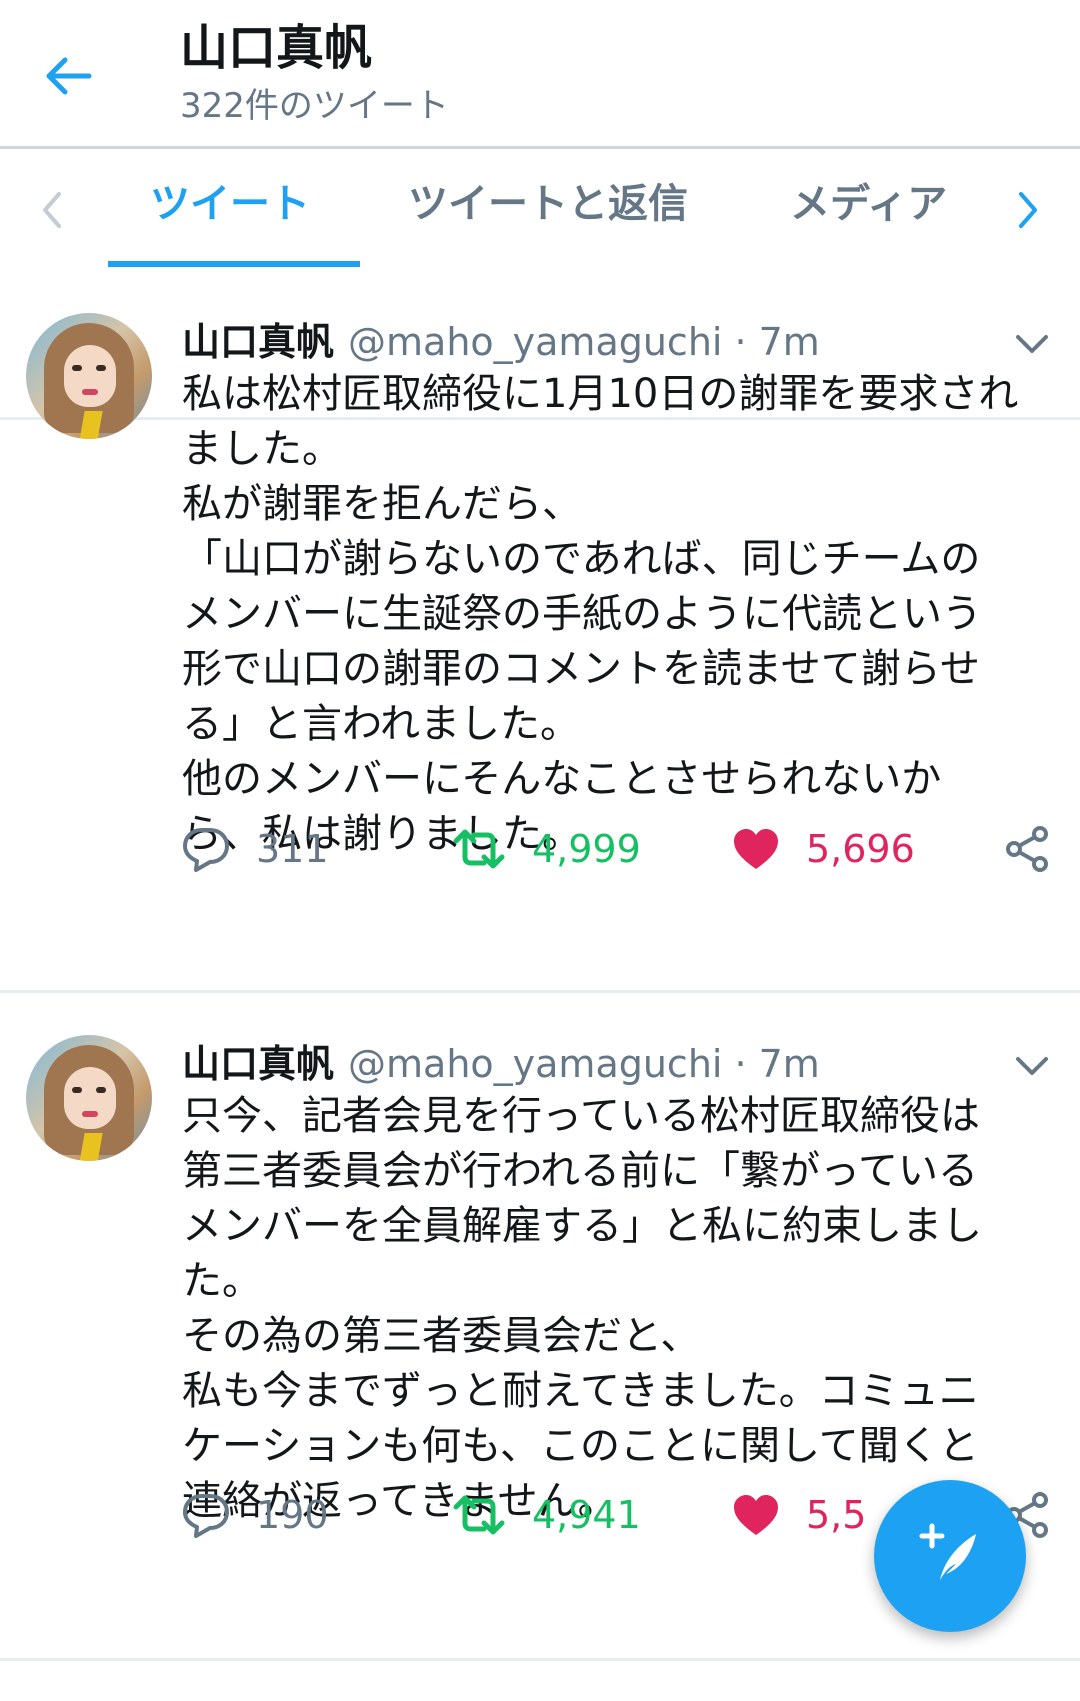 The height and width of the screenshot is (1701, 1080). What do you see at coordinates (580, 1391) in the screenshot?
I see `tweet-text-line: 私も今までずっと耐えてきました。コミュニ` at bounding box center [580, 1391].